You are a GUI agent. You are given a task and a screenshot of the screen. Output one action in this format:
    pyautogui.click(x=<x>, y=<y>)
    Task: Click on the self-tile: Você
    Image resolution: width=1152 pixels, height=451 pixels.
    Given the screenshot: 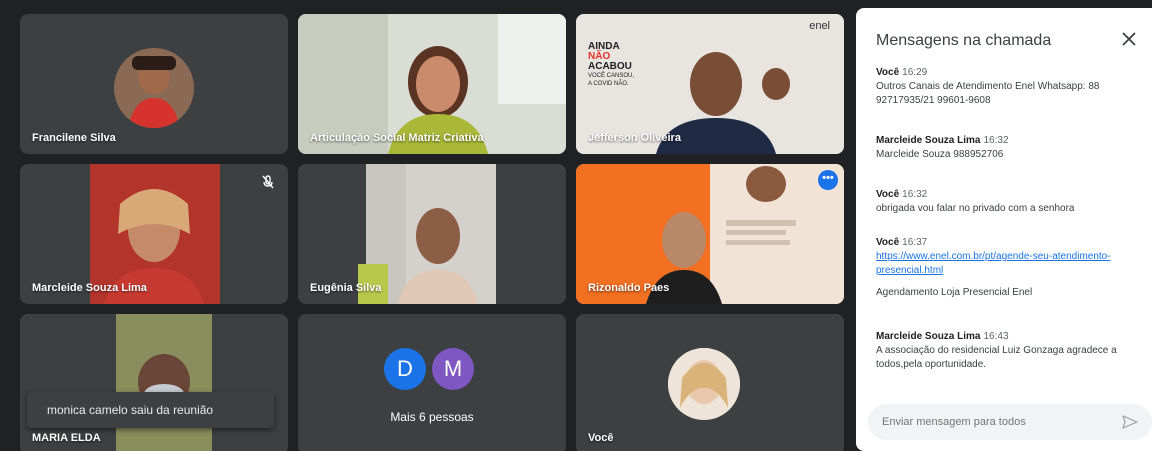 What is the action you would take?
    pyautogui.click(x=710, y=382)
    